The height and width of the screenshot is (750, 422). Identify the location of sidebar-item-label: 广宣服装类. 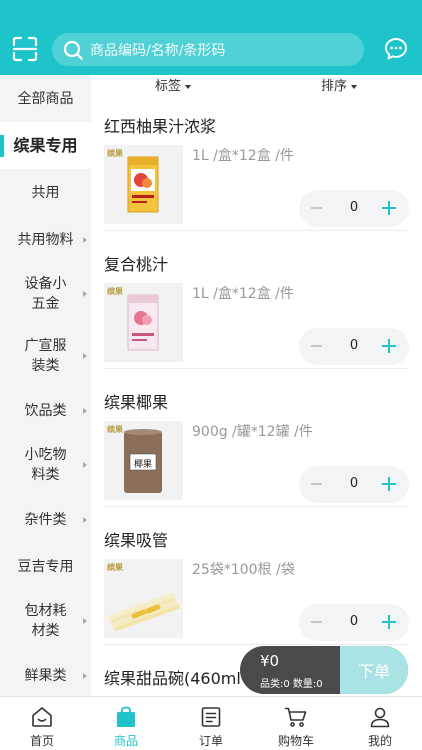
(45, 356).